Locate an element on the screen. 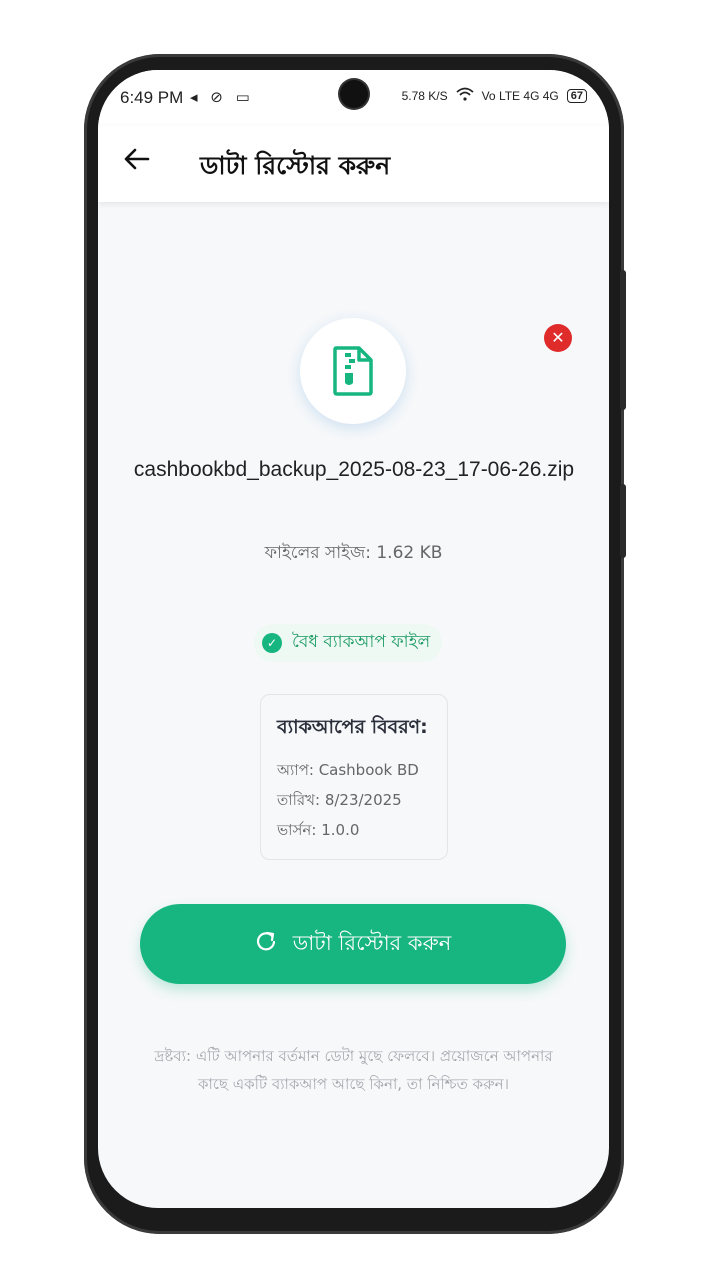 Image resolution: width=706 pixels, height=1280 pixels. restore-button-label: ডাটা রিস্টোর করুন is located at coordinates (372, 942).